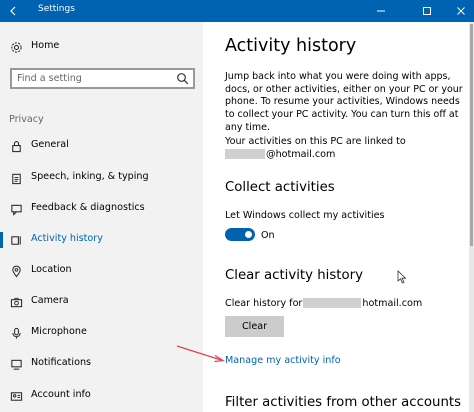  I want to click on microphone-icon, so click(16, 333).